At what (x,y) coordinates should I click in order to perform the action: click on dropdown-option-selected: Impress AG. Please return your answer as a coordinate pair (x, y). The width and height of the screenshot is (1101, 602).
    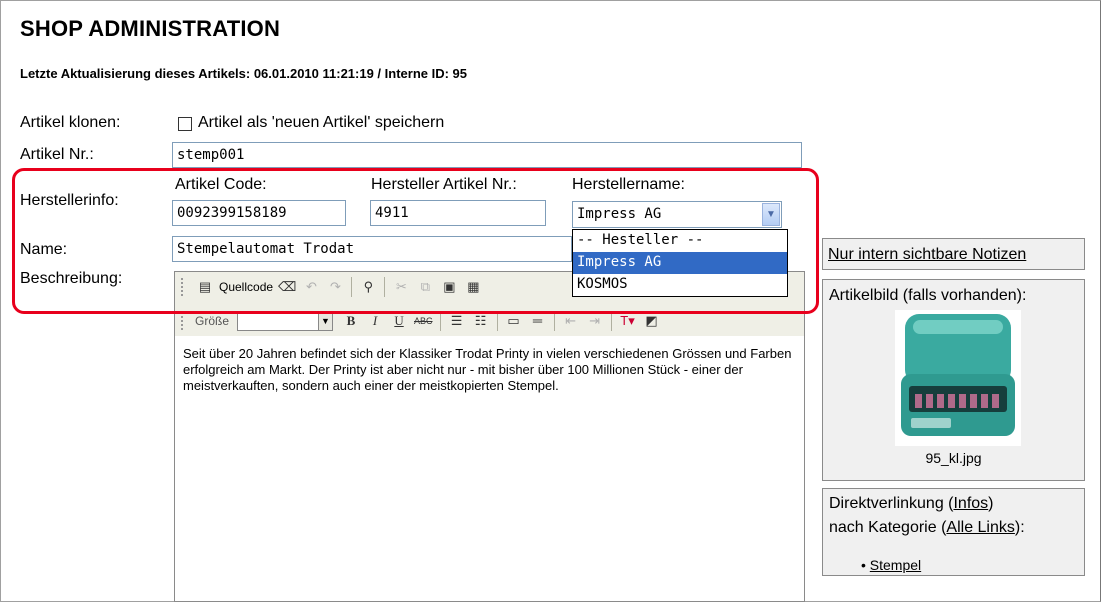
    Looking at the image, I should click on (680, 263).